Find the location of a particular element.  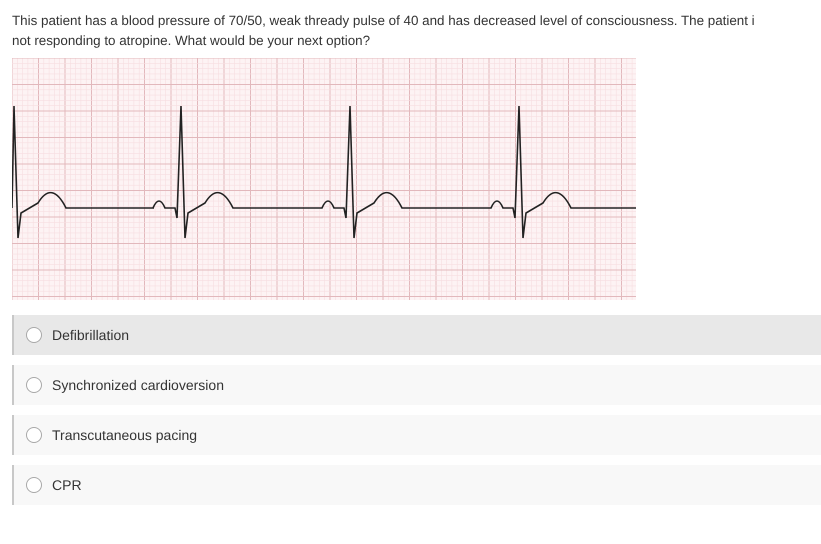

answer-option: Defibrillation is located at coordinates (416, 335).